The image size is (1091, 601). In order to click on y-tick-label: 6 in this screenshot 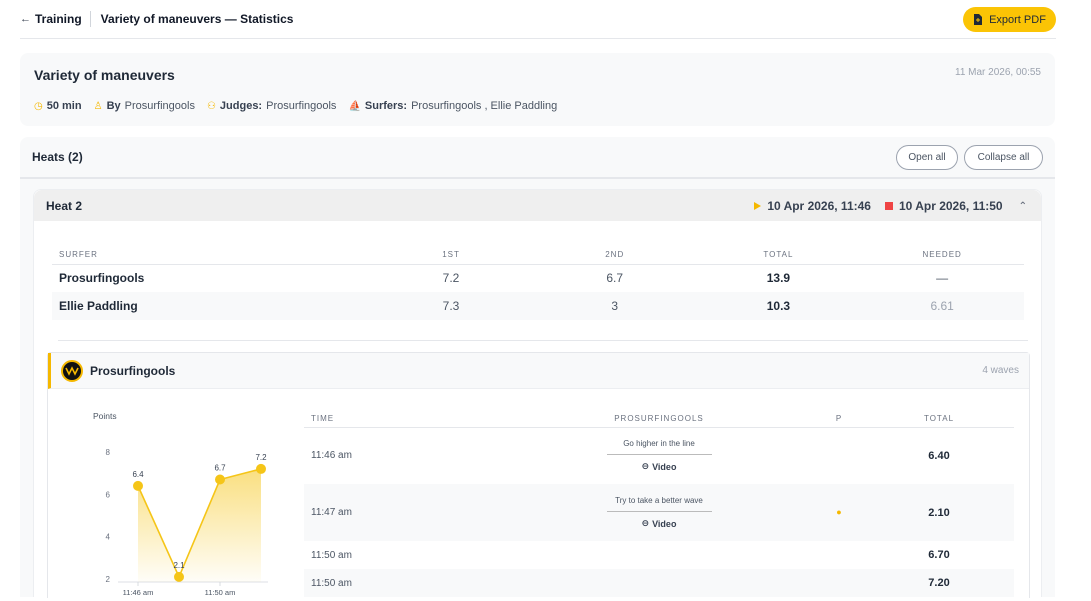, I will do `click(108, 494)`.